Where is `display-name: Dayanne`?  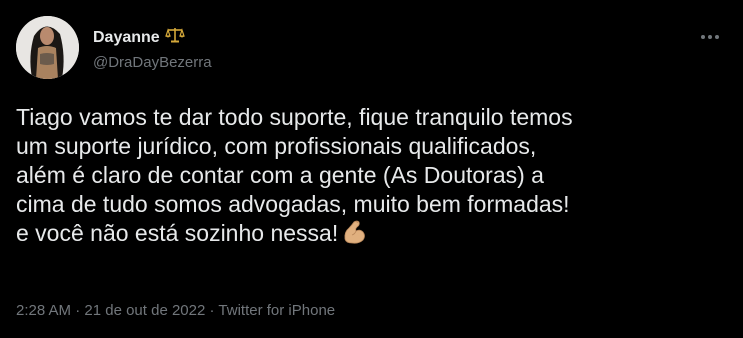 display-name: Dayanne is located at coordinates (139, 37).